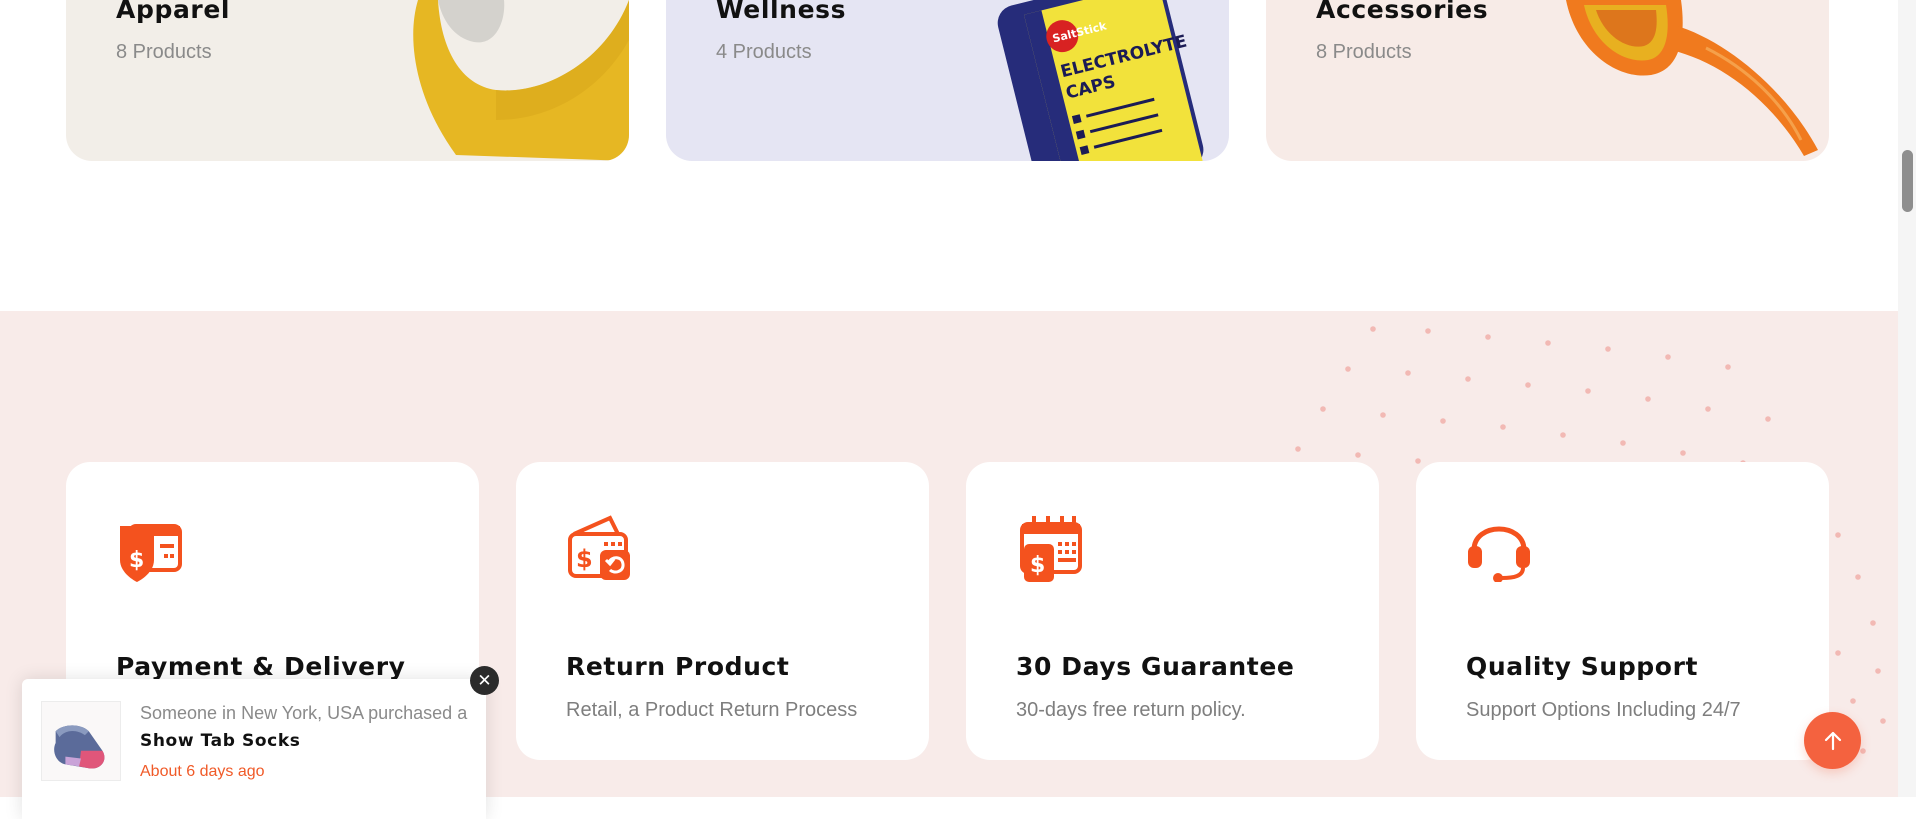 The image size is (1916, 819). What do you see at coordinates (1155, 666) in the screenshot?
I see `feature-title: 30 Days Guarantee` at bounding box center [1155, 666].